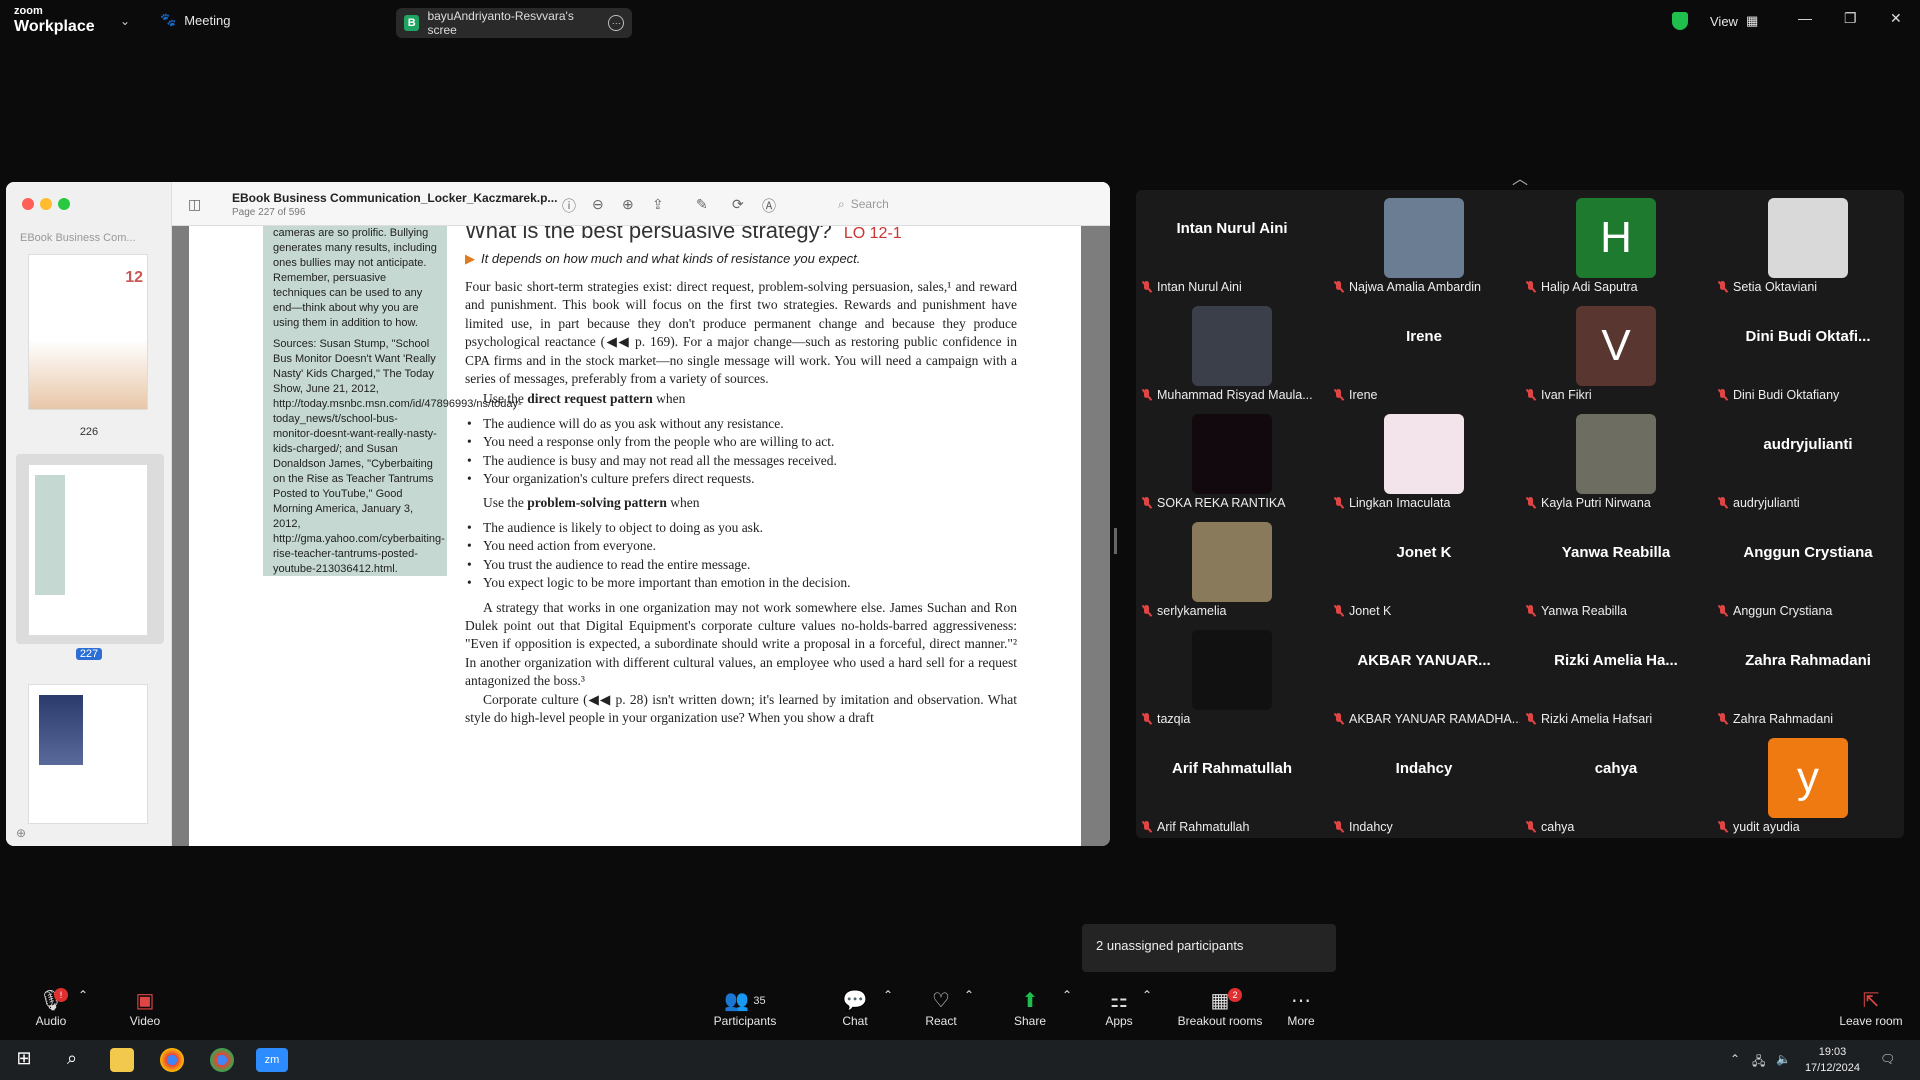 The image size is (1920, 1080). Describe the element at coordinates (1209, 948) in the screenshot. I see `unassigned-participants-popup: 2 unassigned participants` at that location.